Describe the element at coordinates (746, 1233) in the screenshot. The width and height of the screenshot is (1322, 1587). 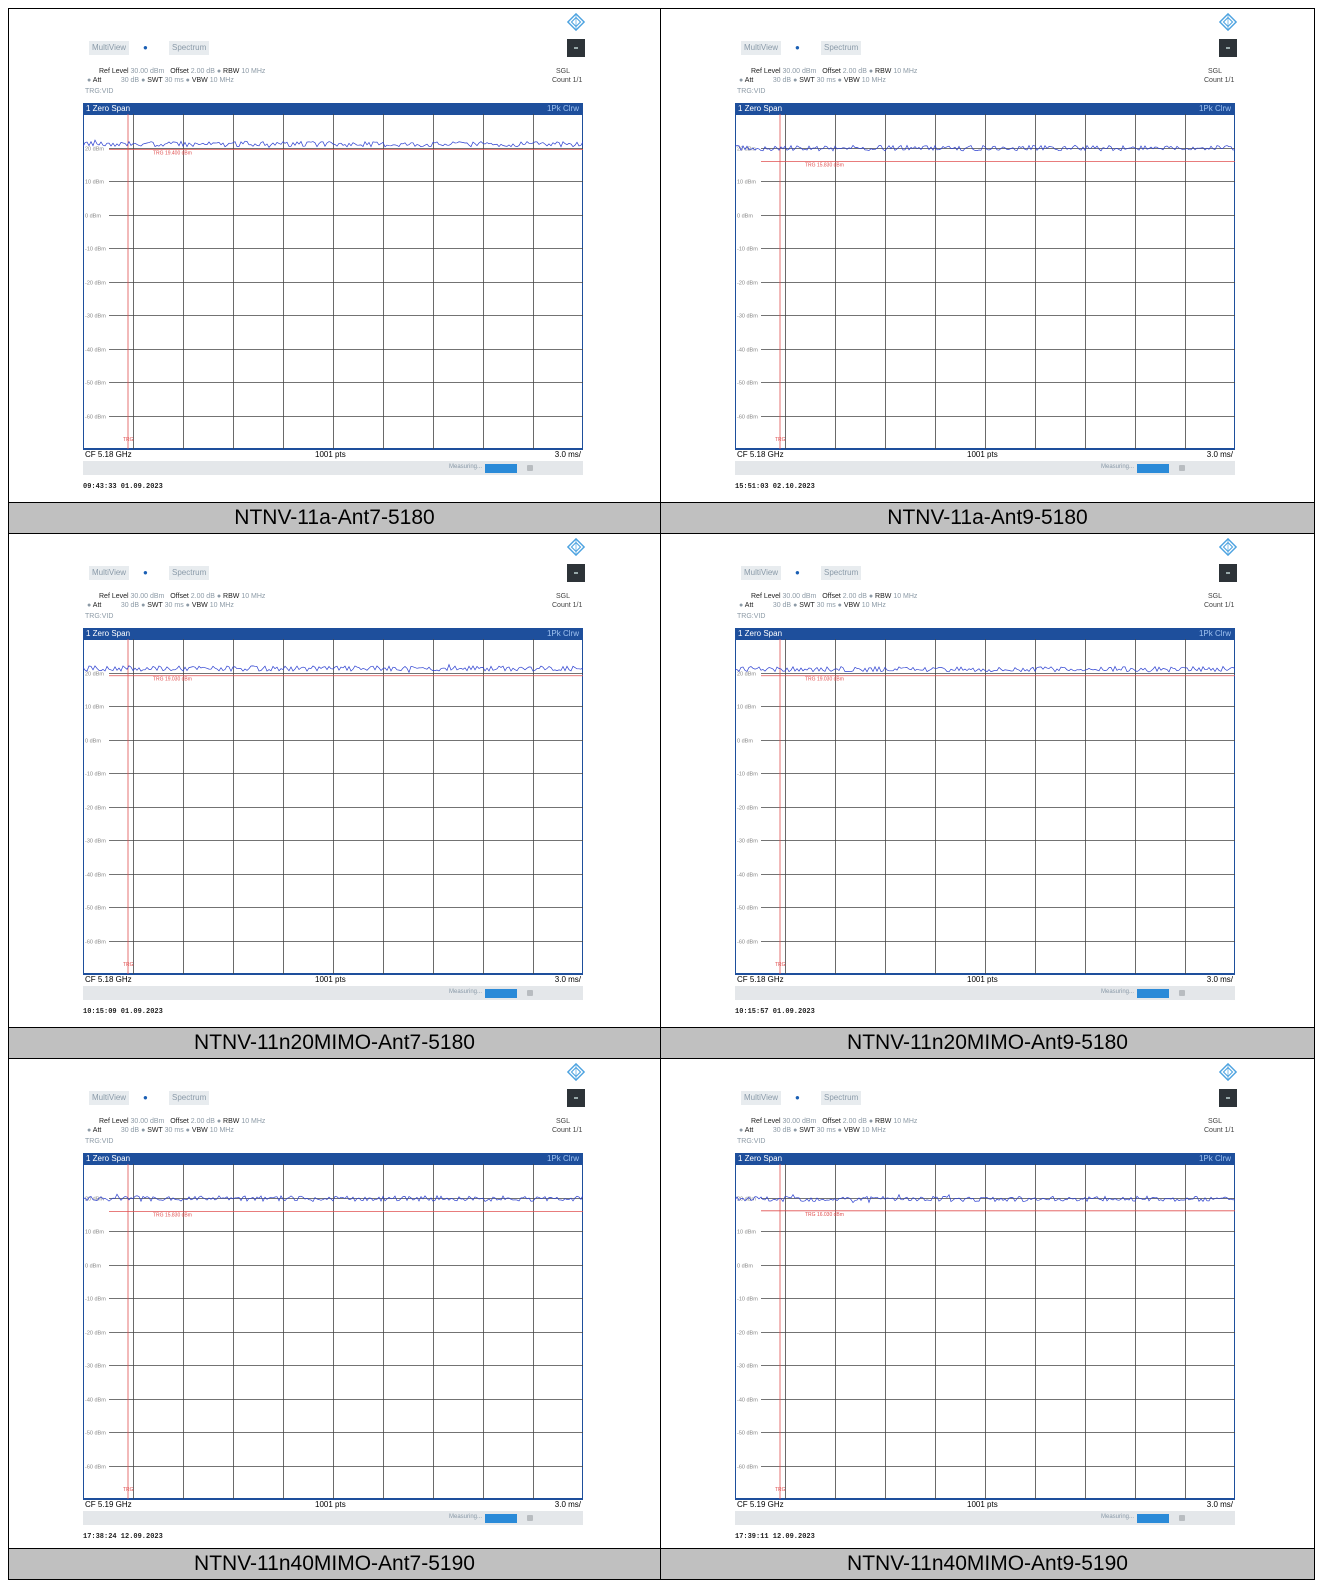
I see `y-tick-label: 10 dBm` at that location.